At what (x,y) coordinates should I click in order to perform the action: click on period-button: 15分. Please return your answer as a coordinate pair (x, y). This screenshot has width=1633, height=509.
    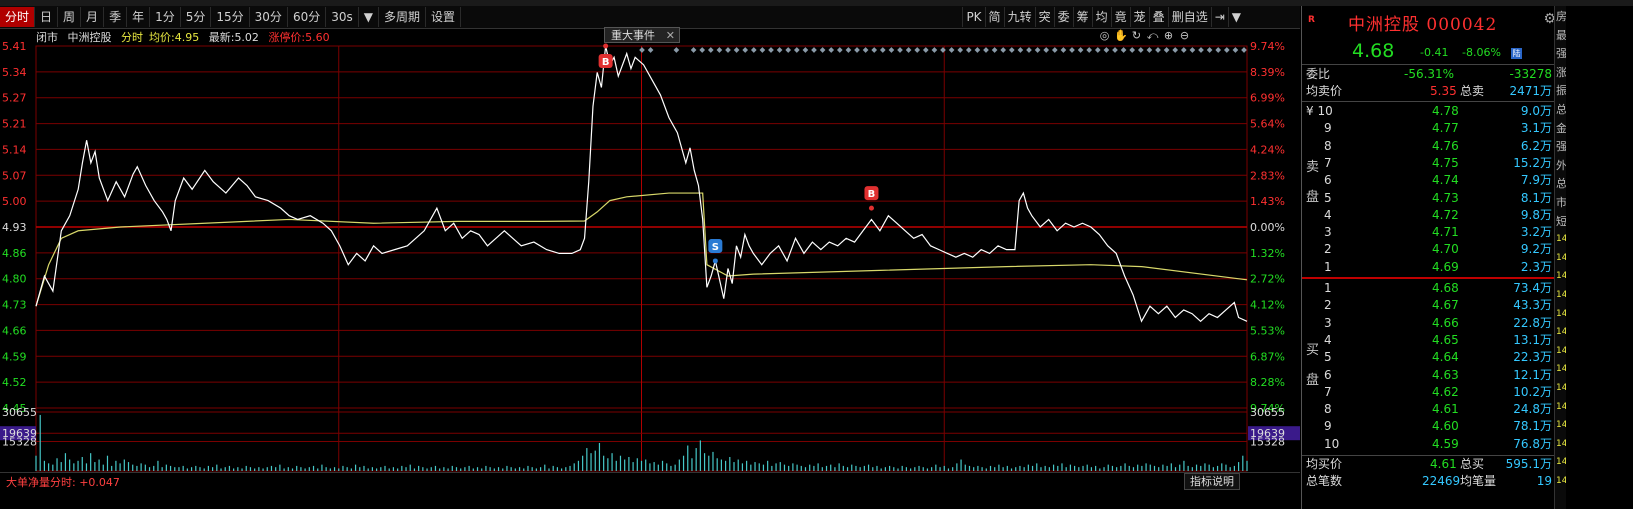
    Looking at the image, I should click on (230, 17).